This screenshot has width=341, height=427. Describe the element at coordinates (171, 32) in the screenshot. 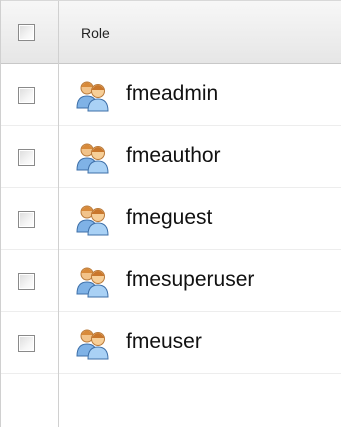

I see `grid-header: Role` at that location.